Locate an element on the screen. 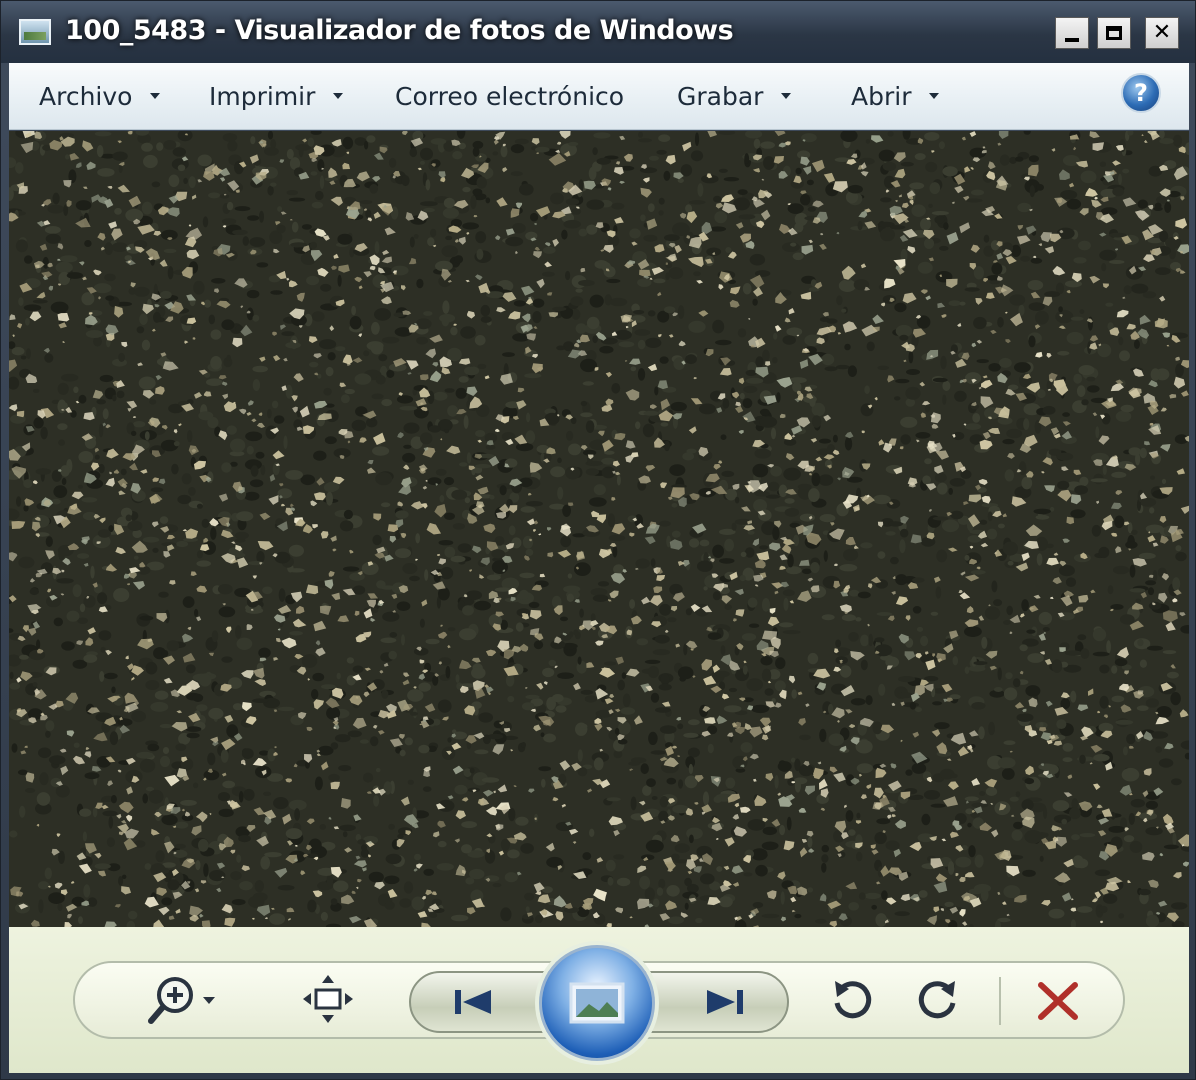  close-icon: ✕ is located at coordinates (1162, 32).